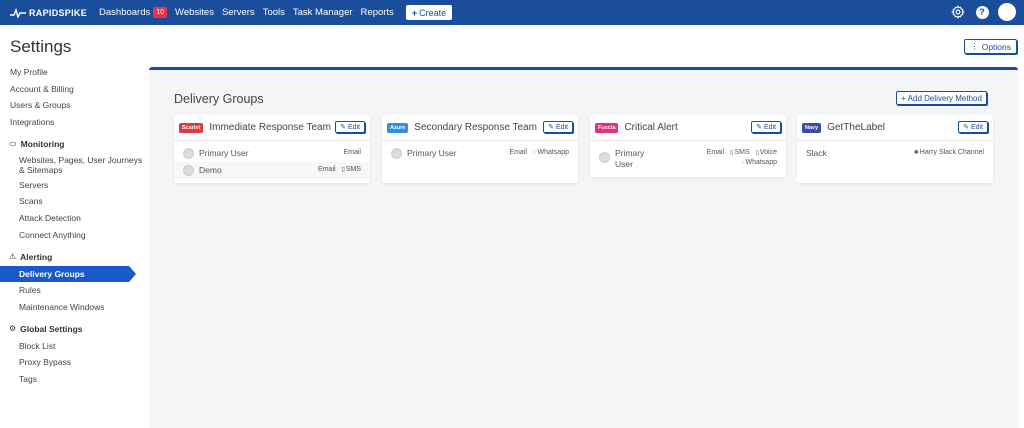 The height and width of the screenshot is (428, 1024). I want to click on member-row: Slack ✱Harry Slack Channel, so click(895, 153).